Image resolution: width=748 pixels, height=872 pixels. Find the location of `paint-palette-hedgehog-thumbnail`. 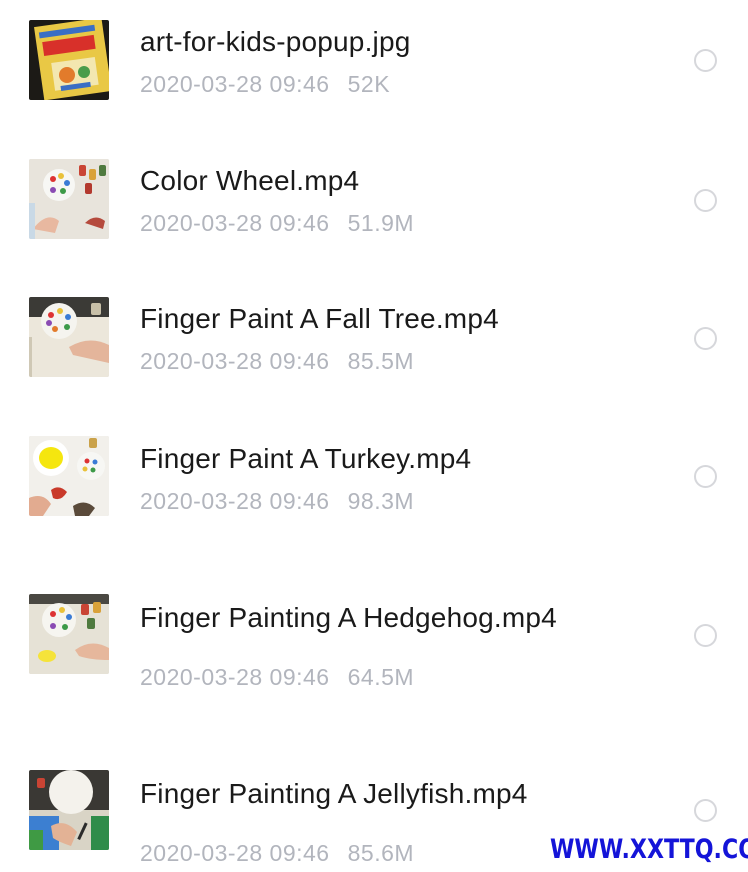

paint-palette-hedgehog-thumbnail is located at coordinates (69, 634).